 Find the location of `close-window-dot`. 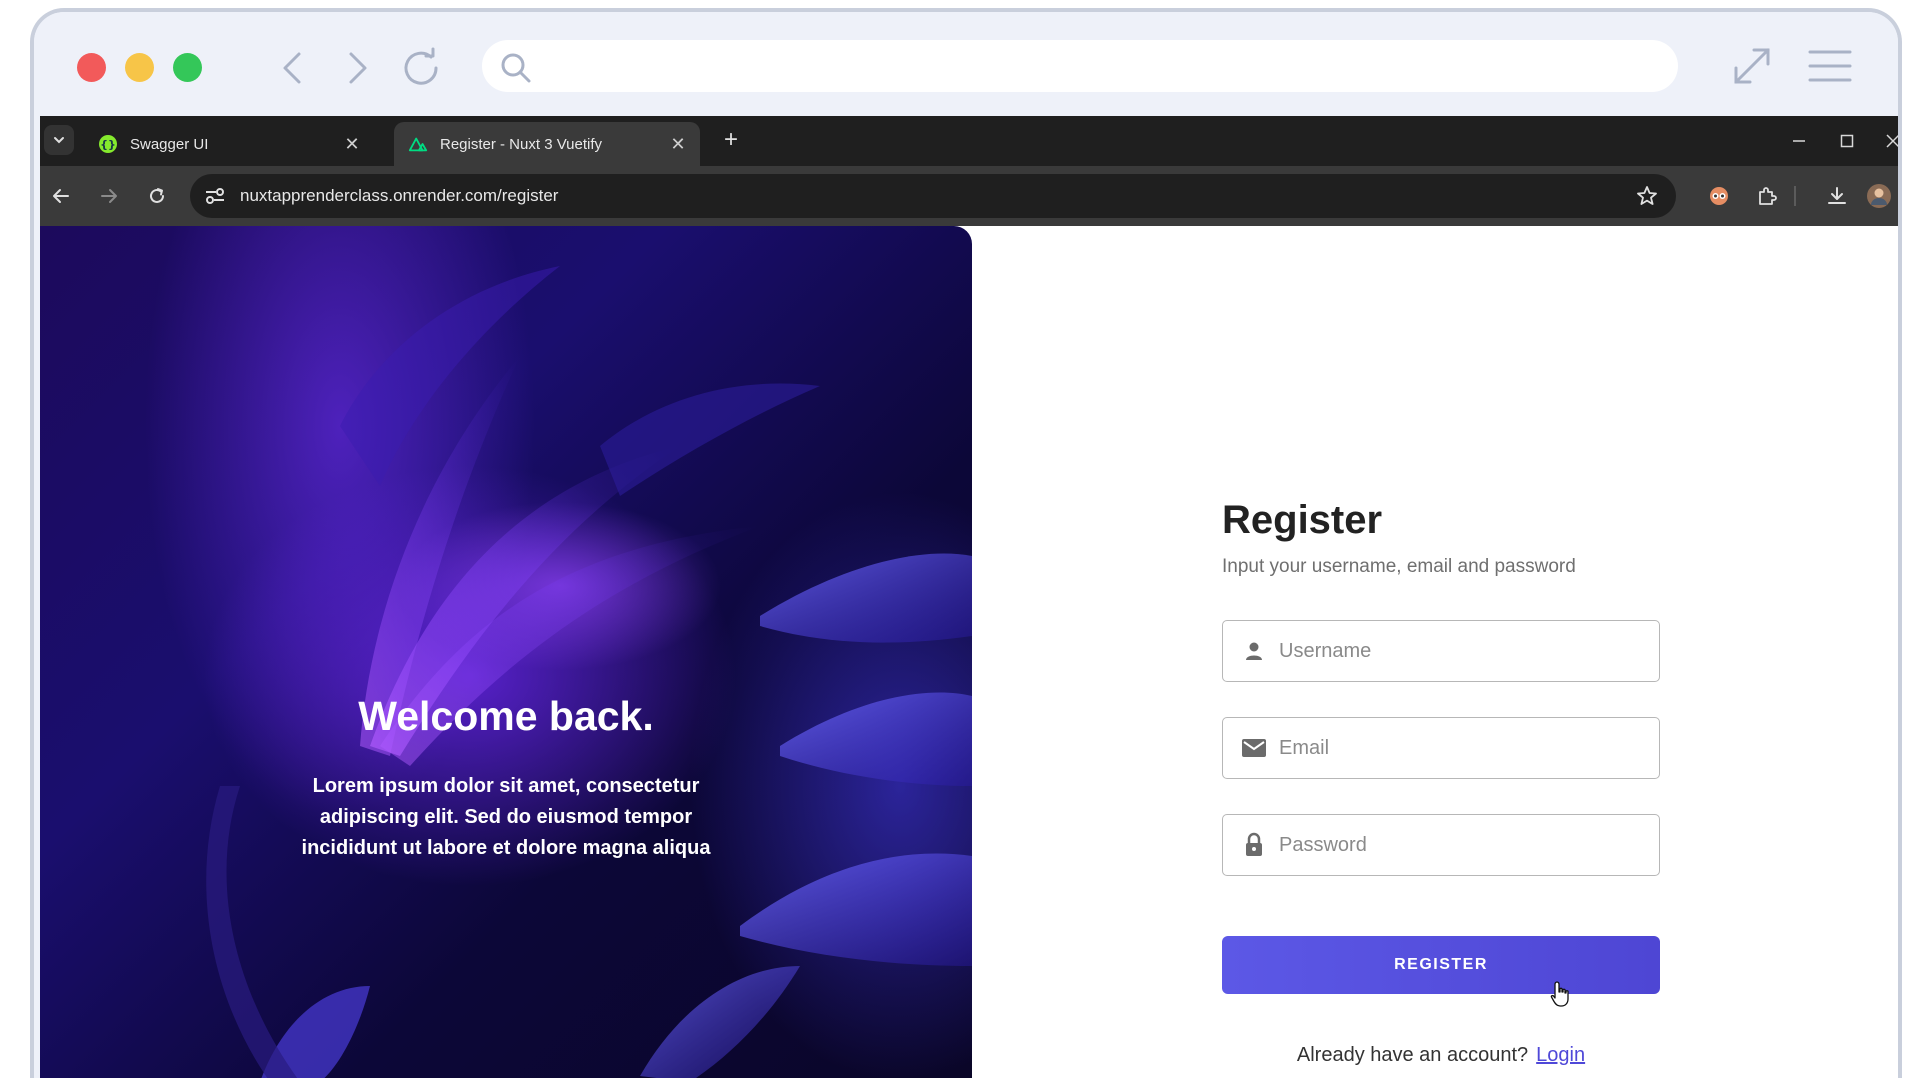

close-window-dot is located at coordinates (91, 67).